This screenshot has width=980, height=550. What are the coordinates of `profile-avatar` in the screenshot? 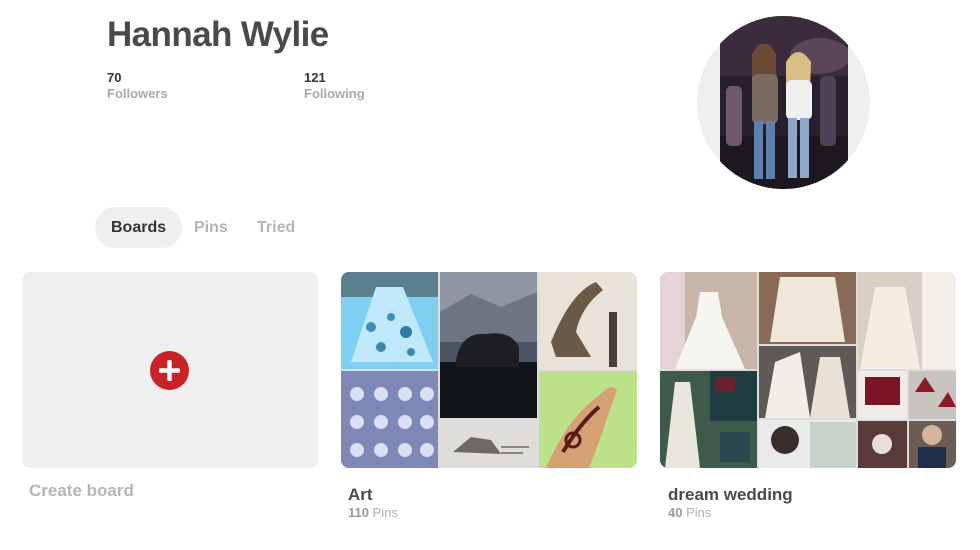 It's located at (783, 102).